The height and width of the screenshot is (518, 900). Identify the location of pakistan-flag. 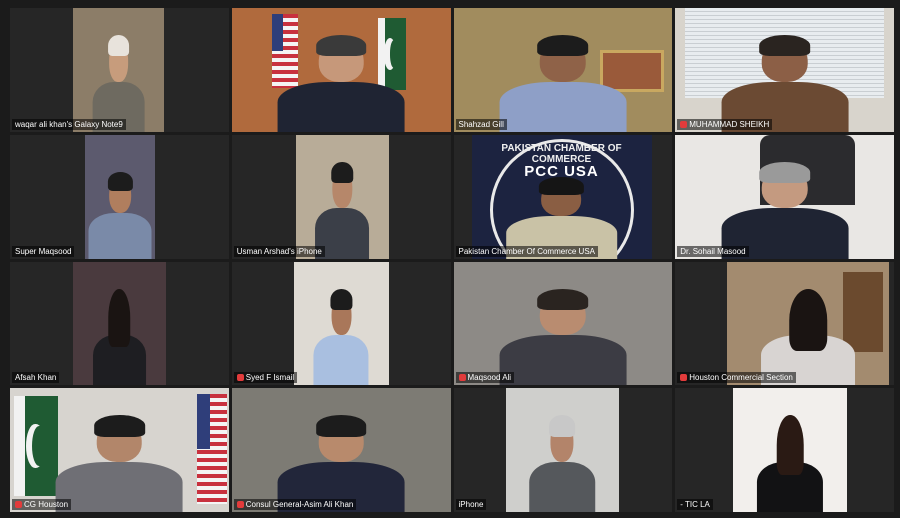
(36, 446).